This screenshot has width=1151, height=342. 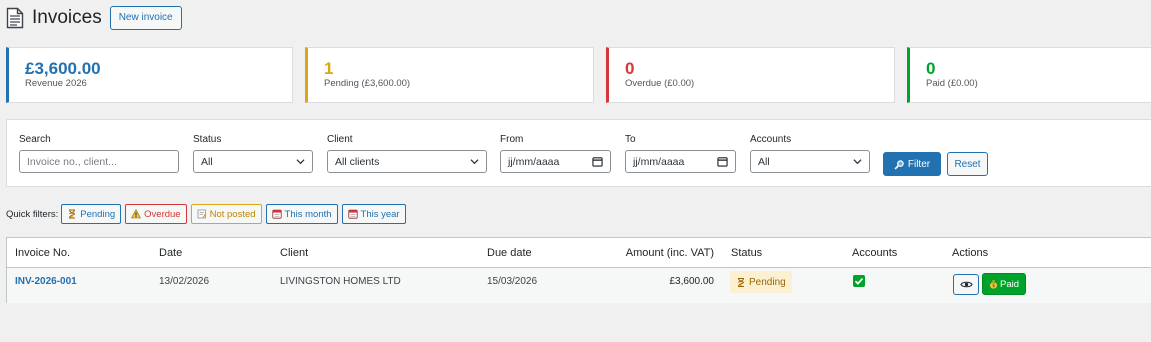 I want to click on quick-filter-not-posted: Not posted, so click(x=226, y=214).